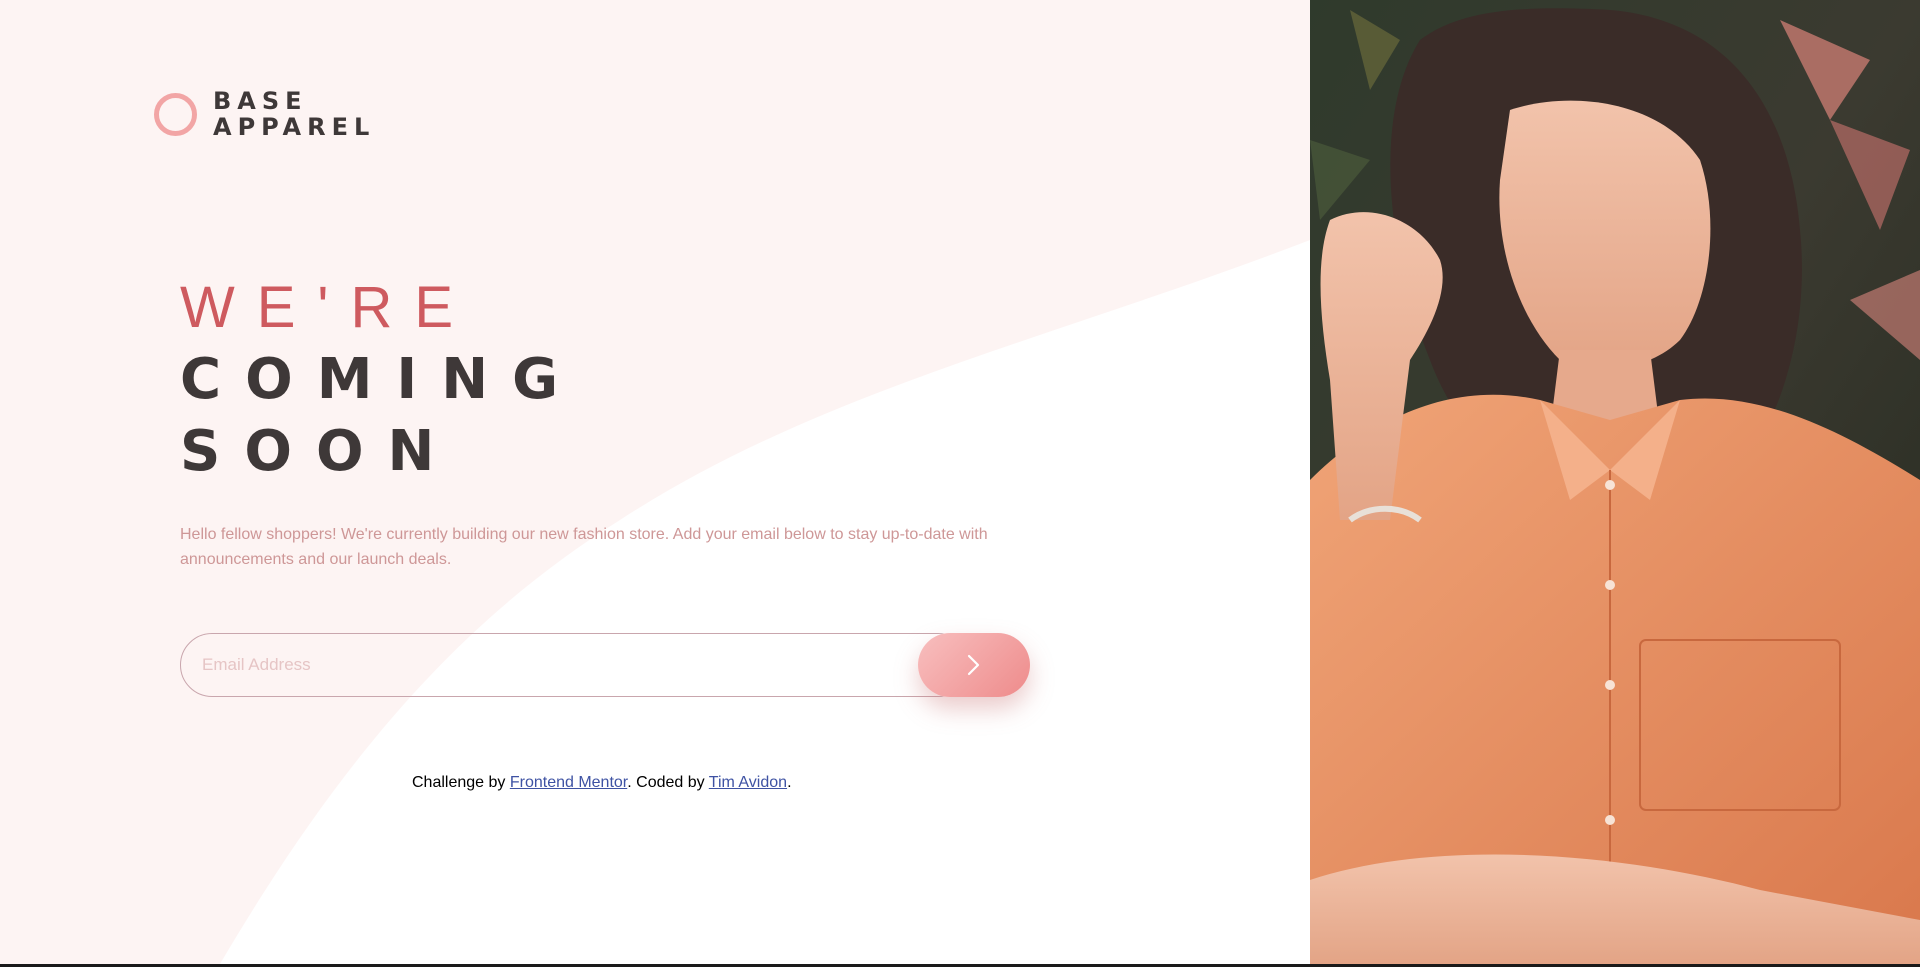 The image size is (1920, 967). I want to click on submit-button, so click(974, 665).